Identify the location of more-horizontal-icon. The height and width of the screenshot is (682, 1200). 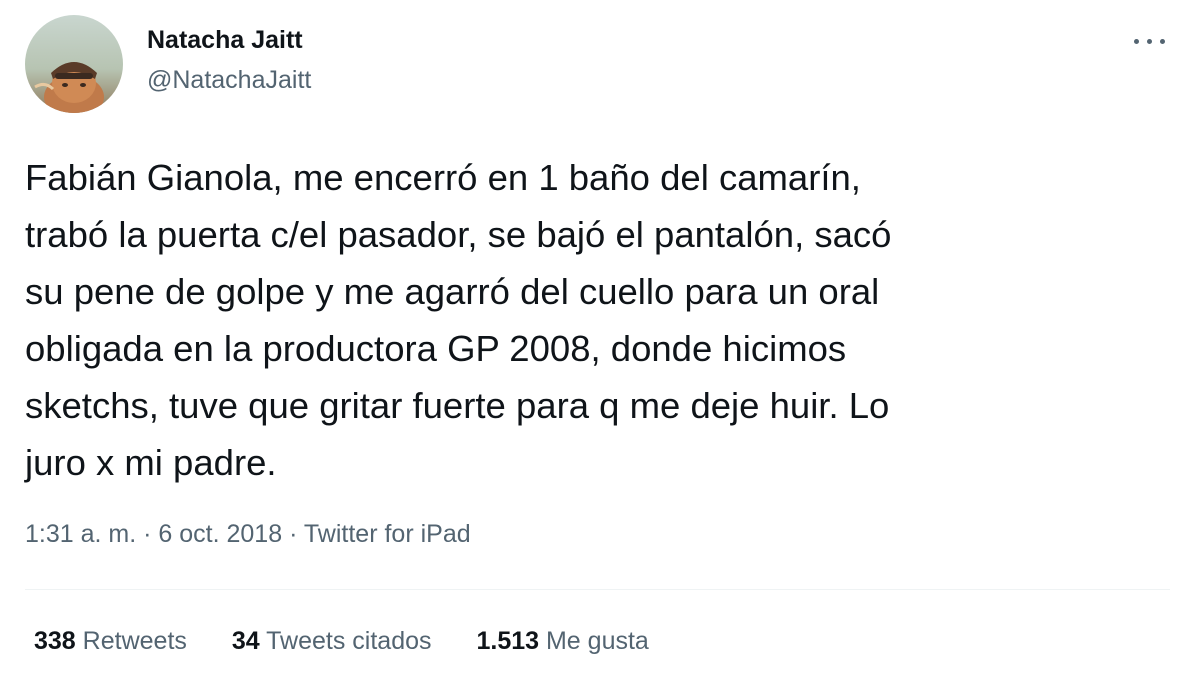
(1136, 41).